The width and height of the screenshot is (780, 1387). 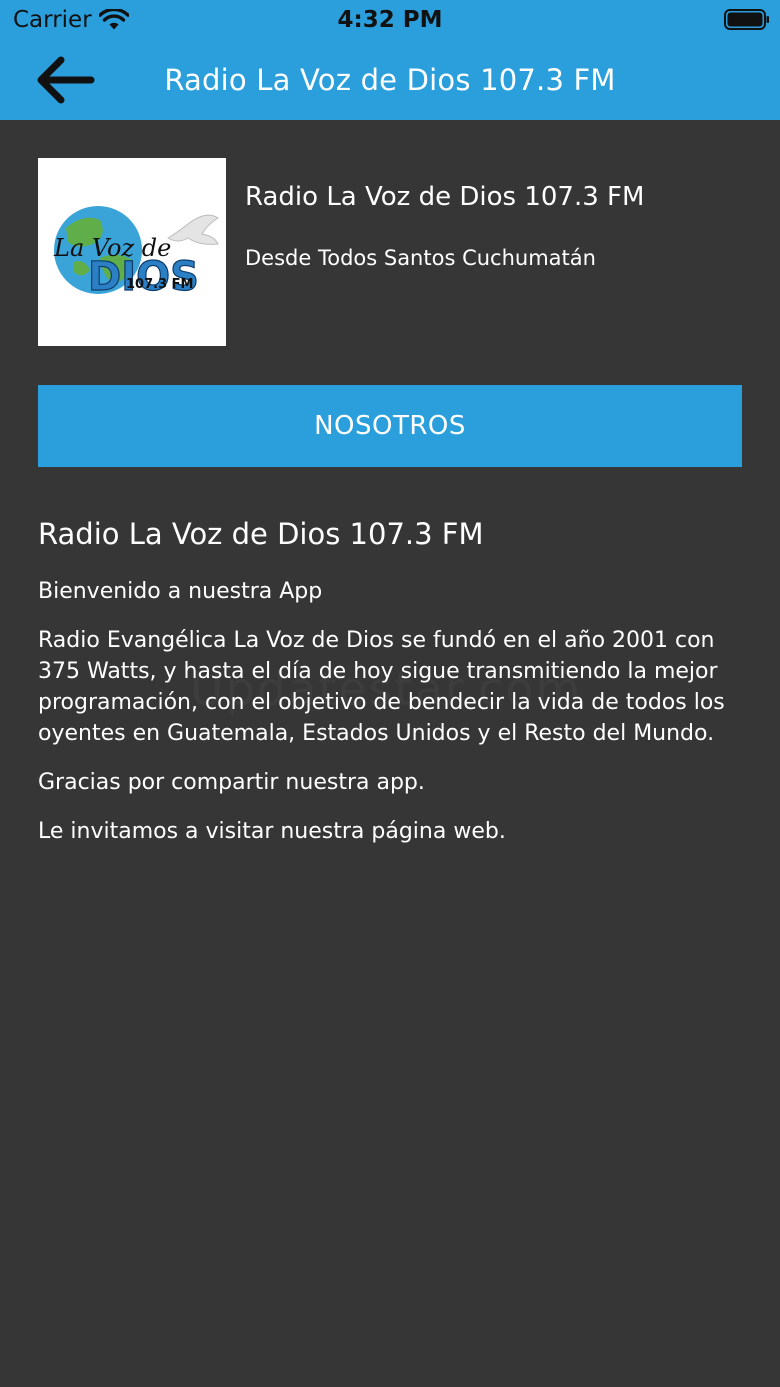 I want to click on logo-frequency-text: 107.3 FM, so click(x=159, y=284).